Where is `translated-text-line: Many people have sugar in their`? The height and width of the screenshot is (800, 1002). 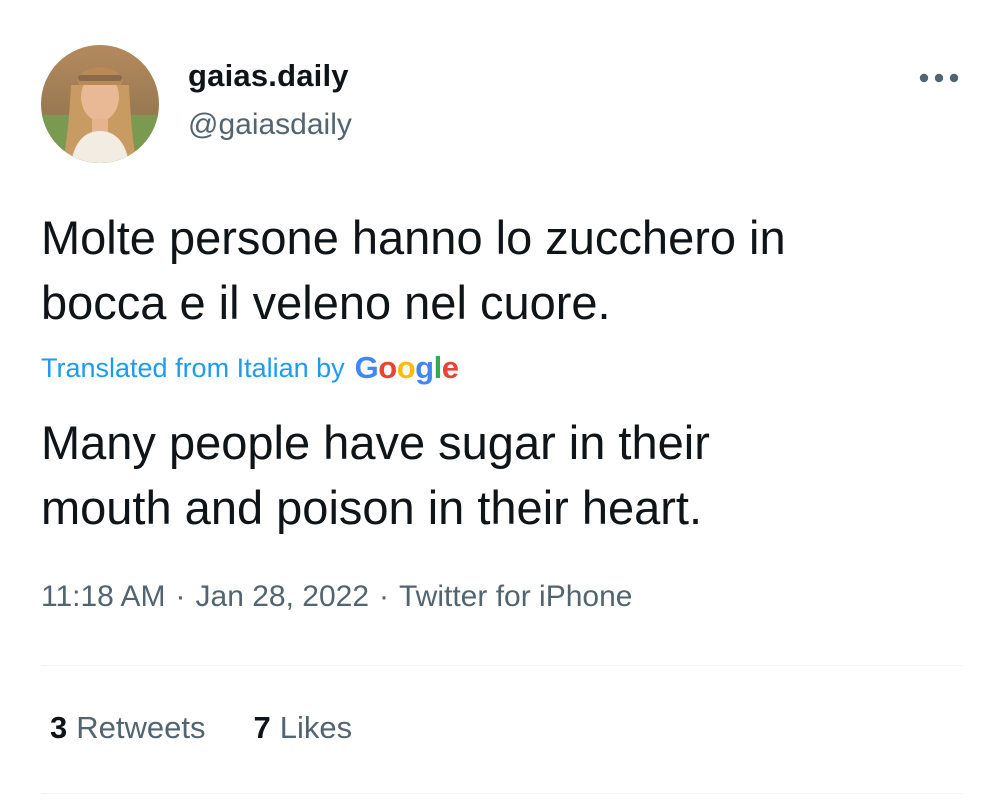 translated-text-line: Many people have sugar in their is located at coordinates (375, 442).